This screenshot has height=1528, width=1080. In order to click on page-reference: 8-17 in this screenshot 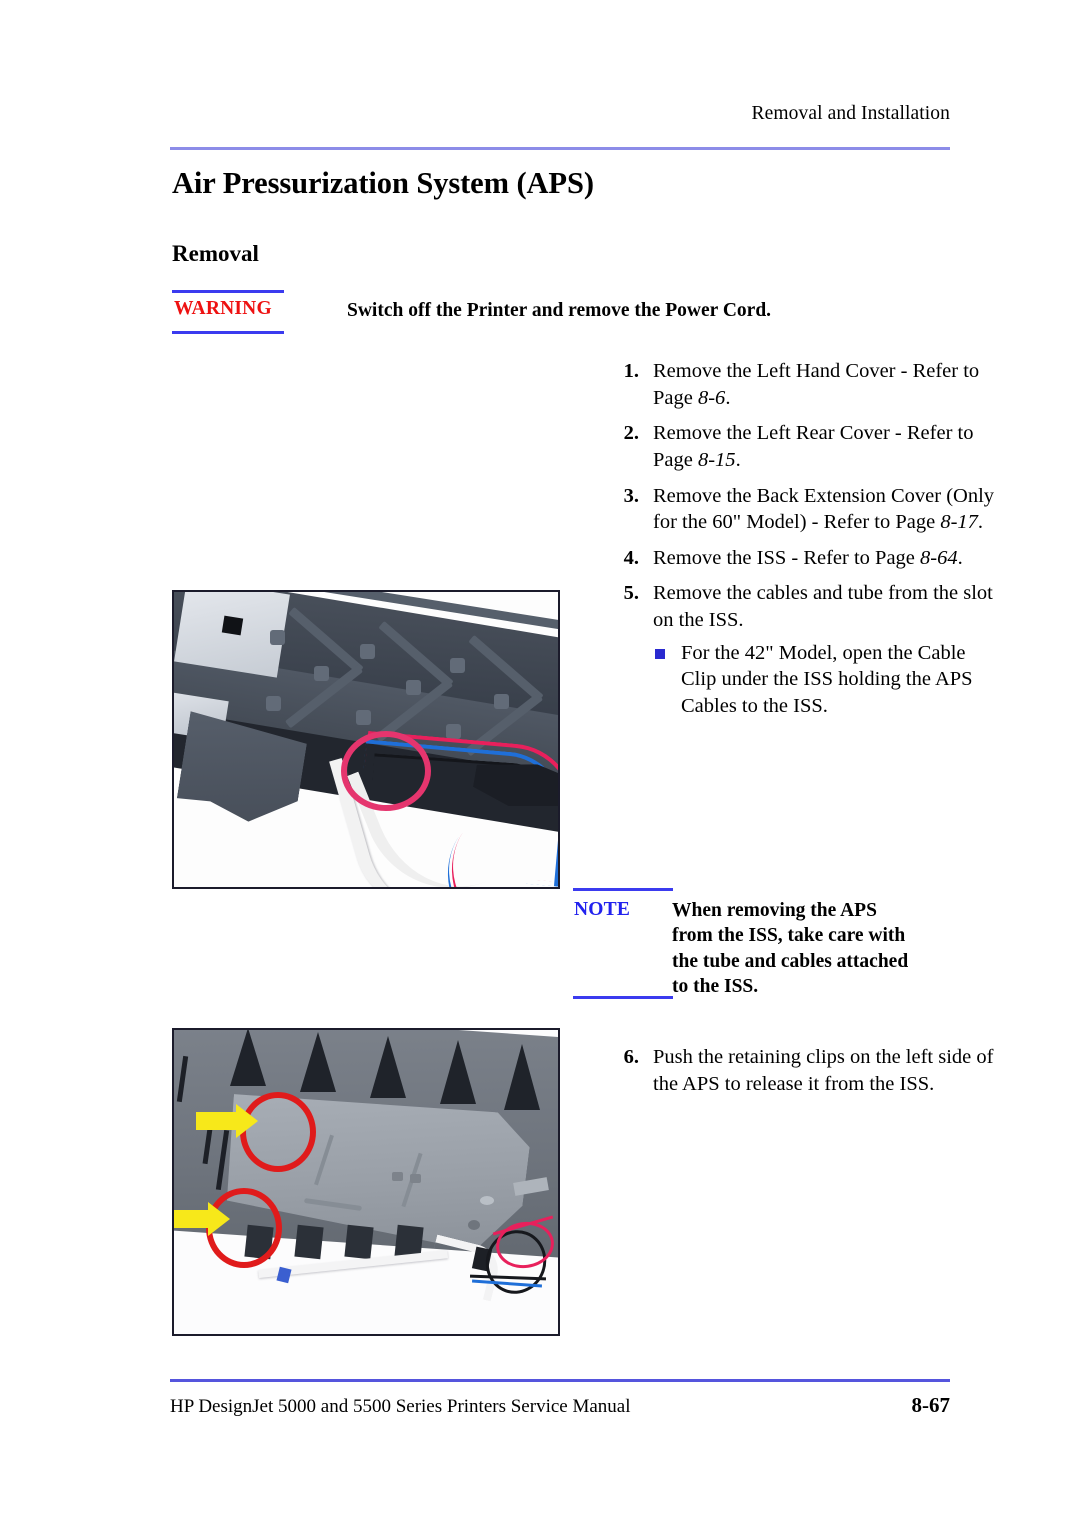, I will do `click(959, 522)`.